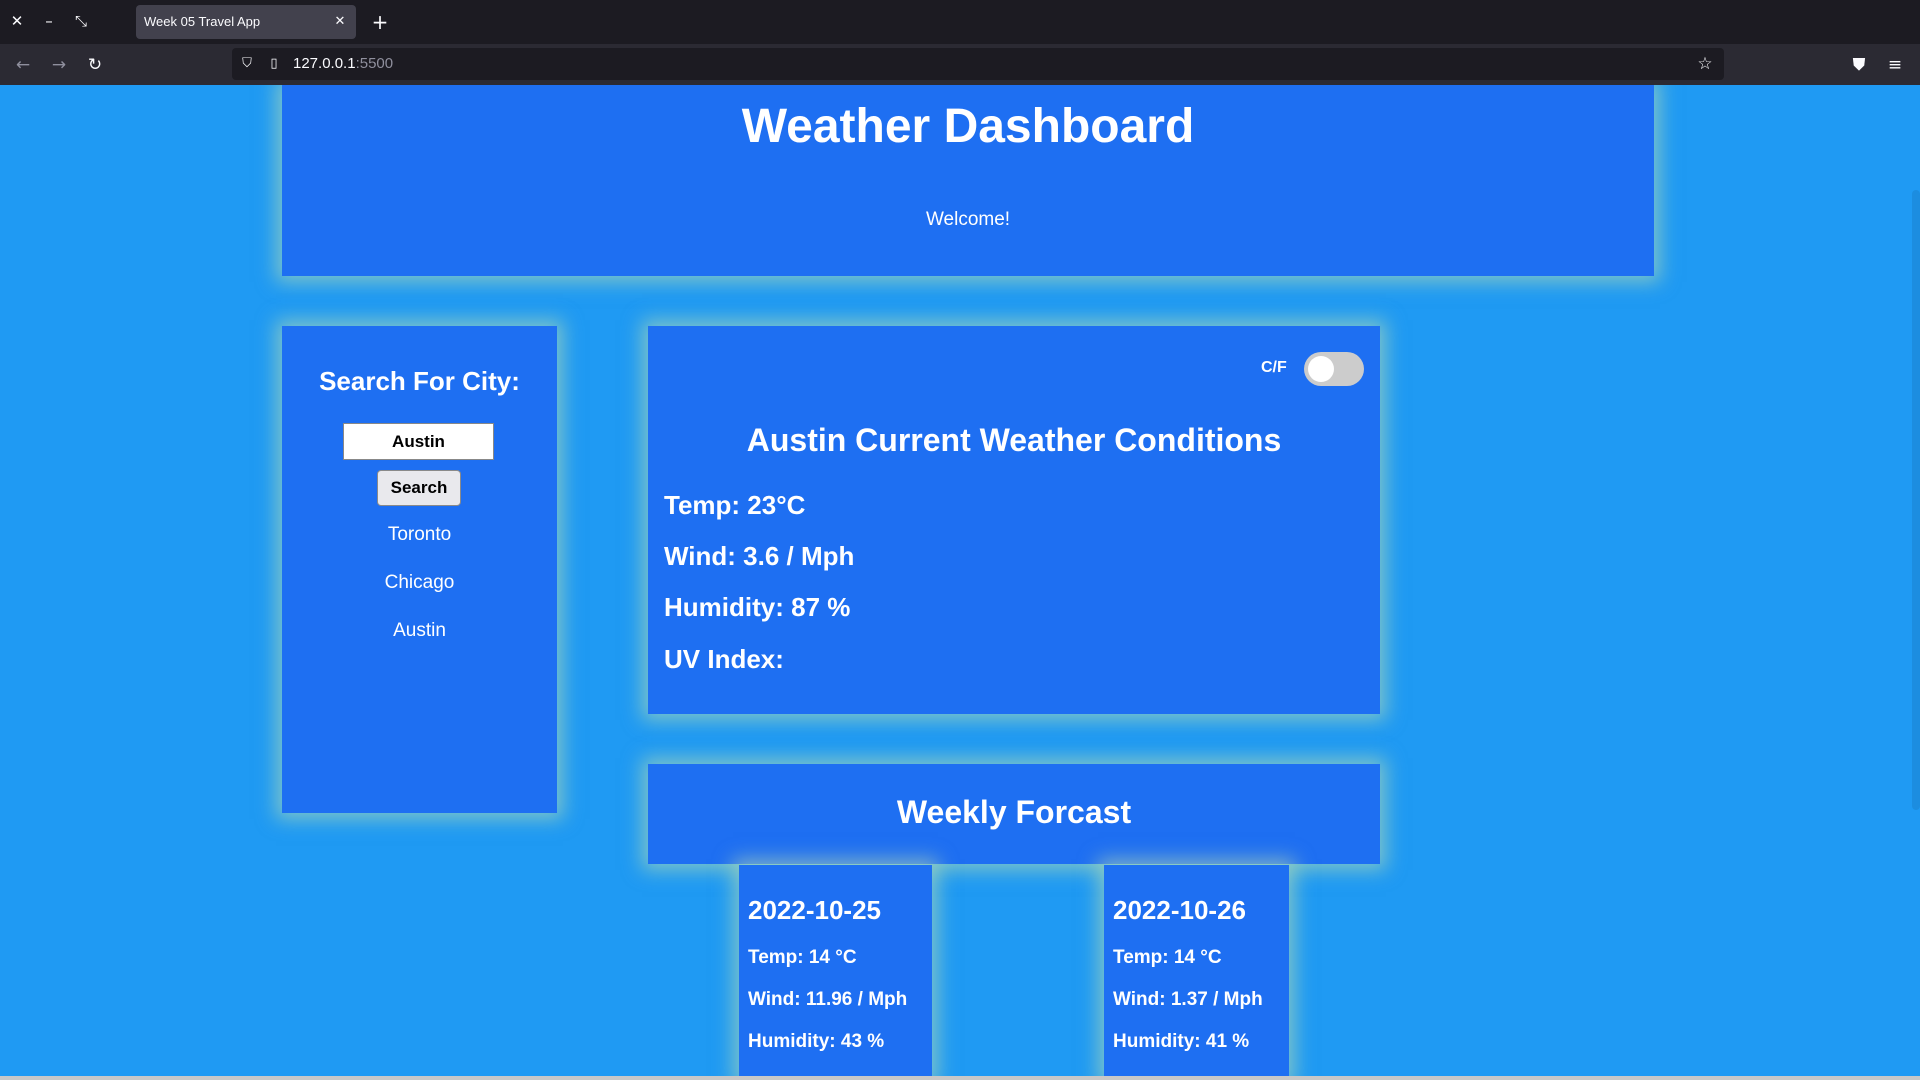 The image size is (1920, 1080). Describe the element at coordinates (49, 21) in the screenshot. I see `minimize-icon: –` at that location.